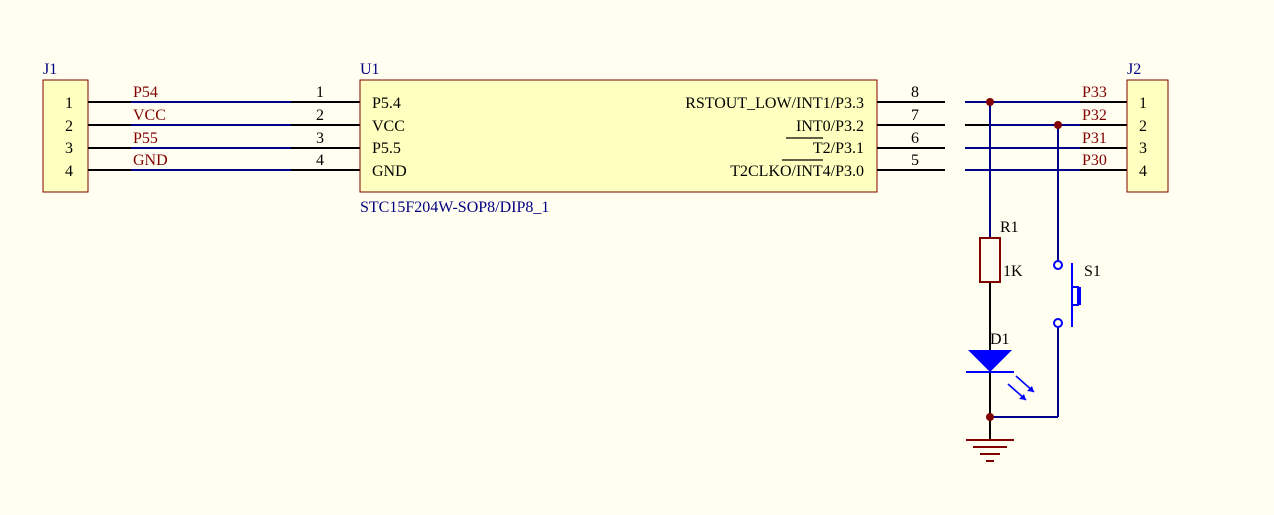 The height and width of the screenshot is (515, 1274). I want to click on u1-pin-1-number: 1, so click(320, 92).